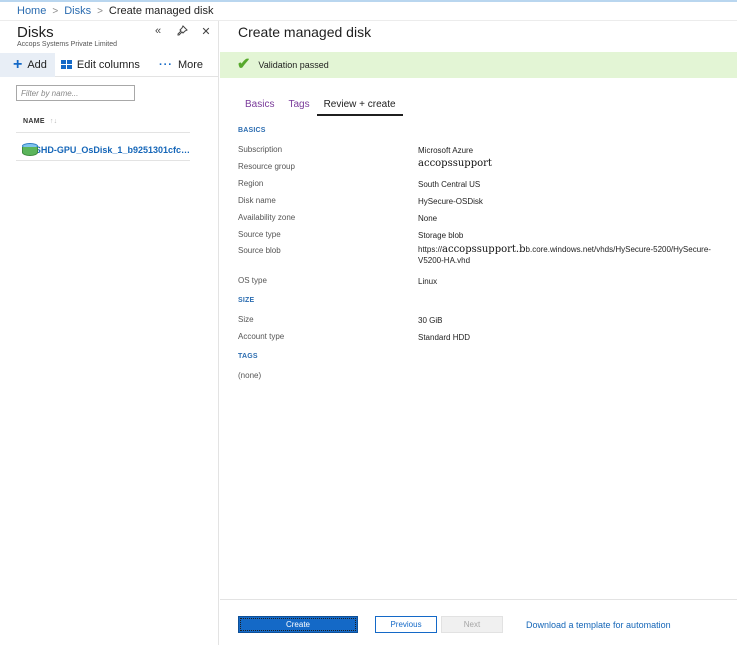 The height and width of the screenshot is (645, 737). What do you see at coordinates (259, 250) in the screenshot?
I see `field-label: Source blob` at bounding box center [259, 250].